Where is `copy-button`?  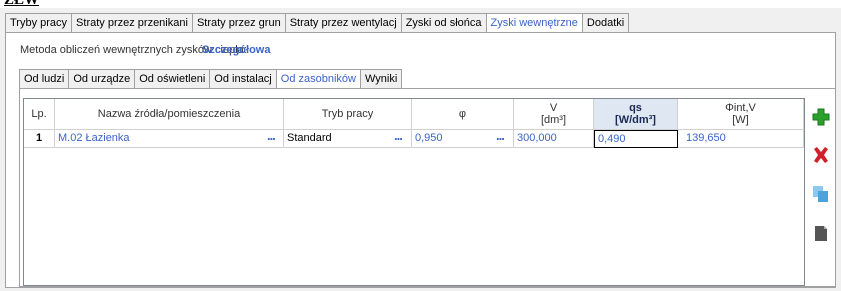
copy-button is located at coordinates (821, 194).